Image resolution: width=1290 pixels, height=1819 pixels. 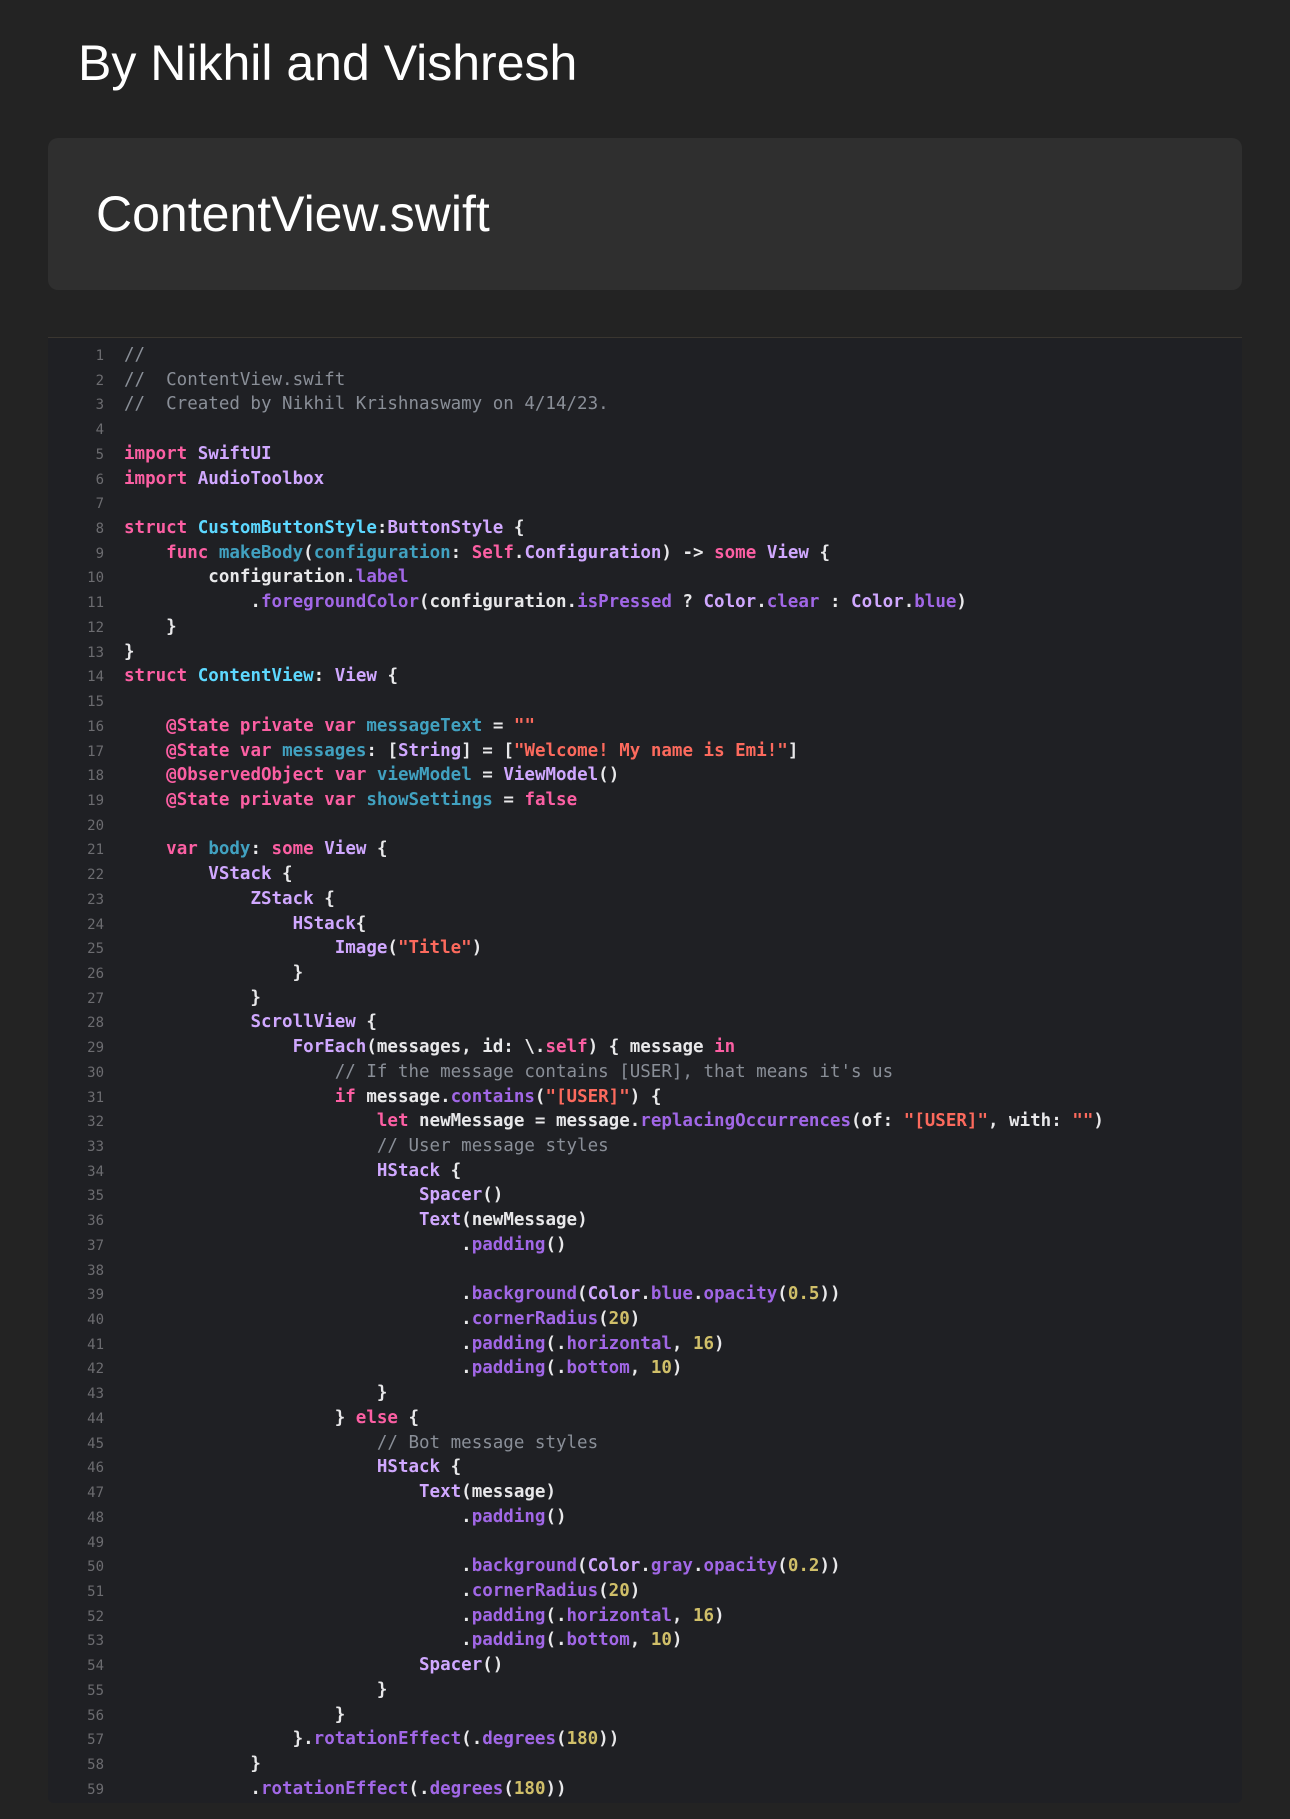 What do you see at coordinates (576, 1245) in the screenshot?
I see `code-line: 37 .padding()` at bounding box center [576, 1245].